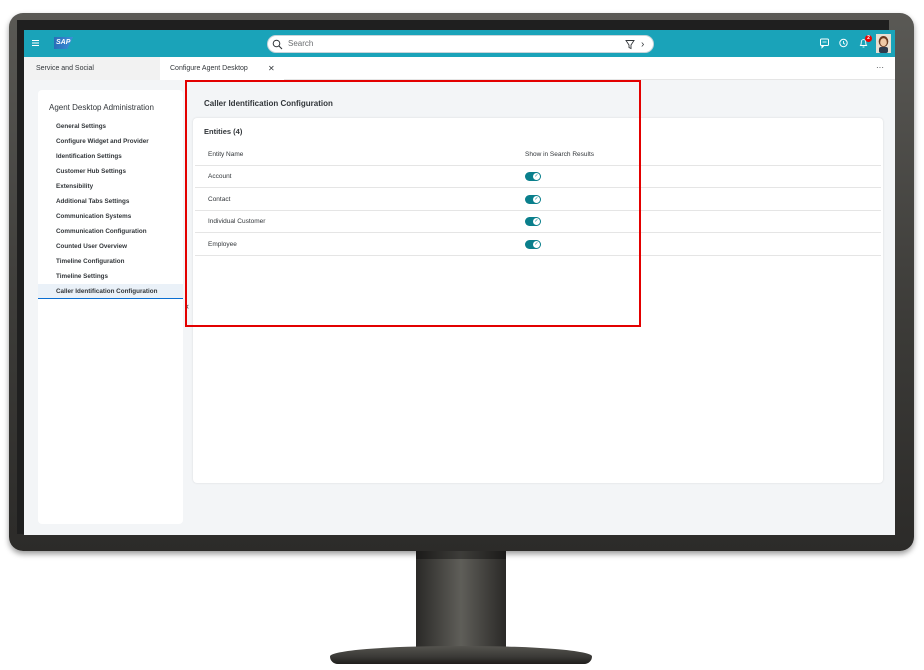  Describe the element at coordinates (222, 244) in the screenshot. I see `entity-name: Employee` at that location.